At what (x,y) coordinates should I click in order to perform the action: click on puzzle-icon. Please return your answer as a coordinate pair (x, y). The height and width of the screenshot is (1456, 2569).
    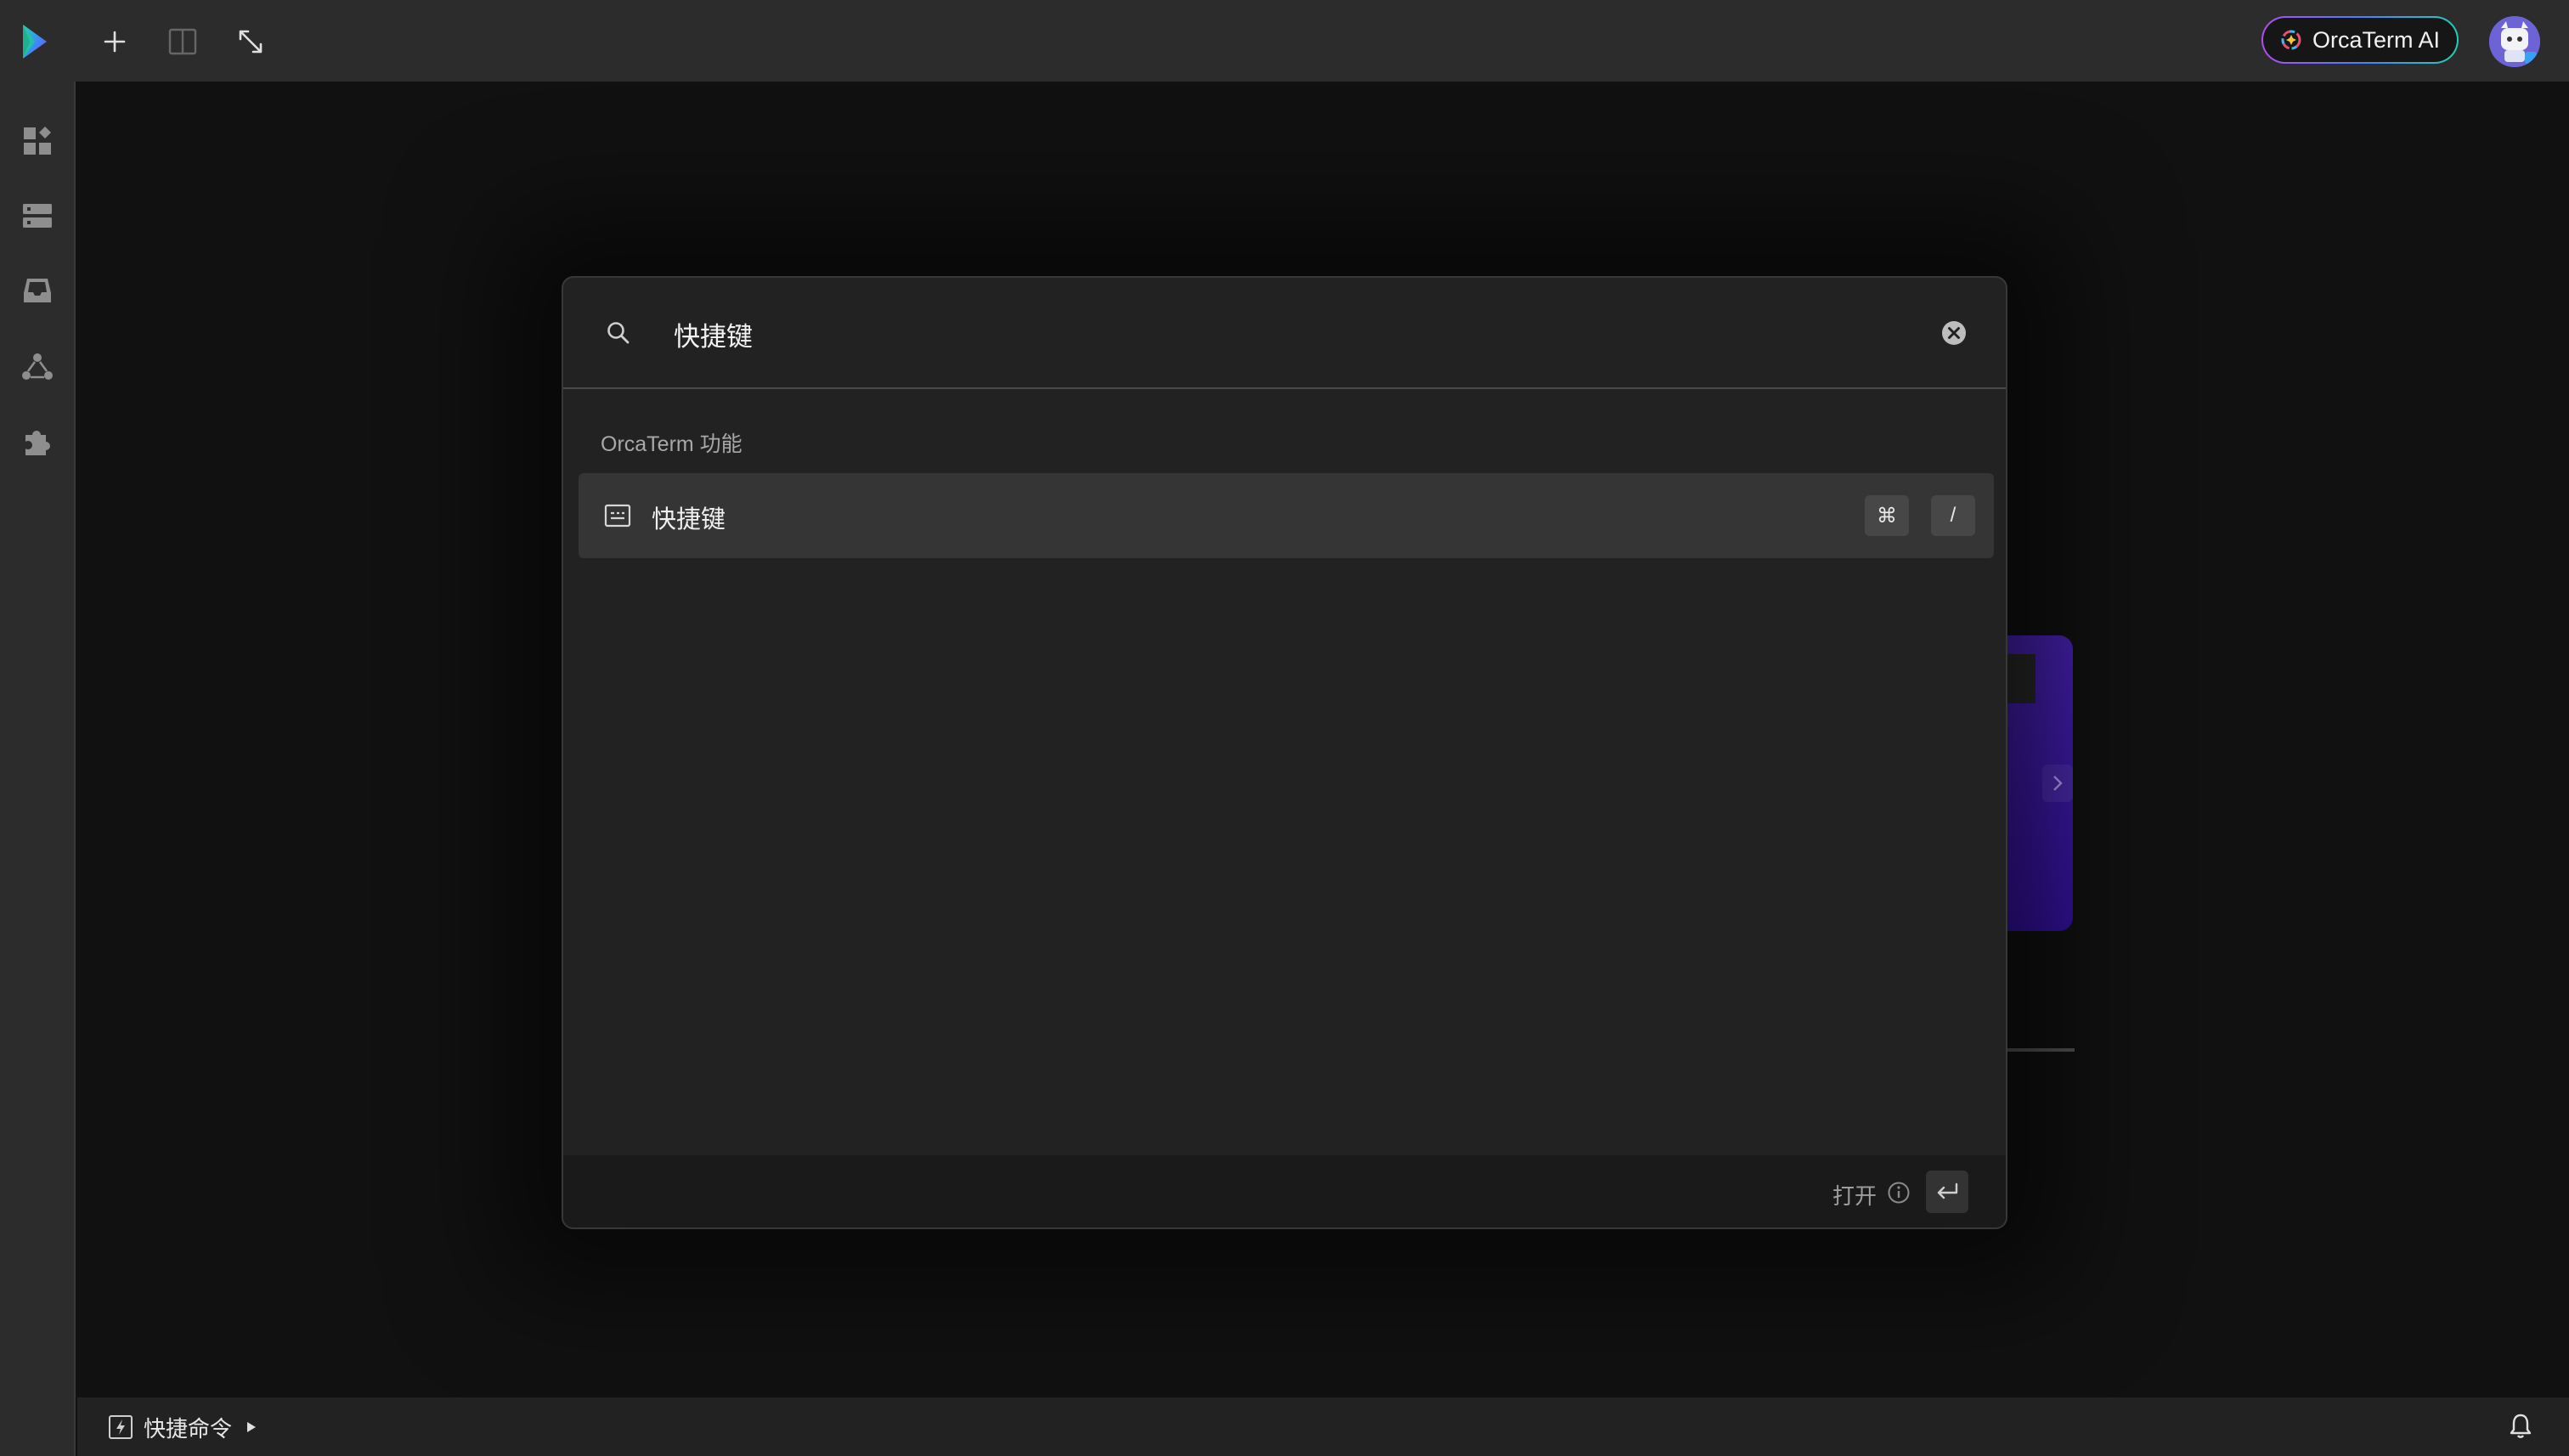
    Looking at the image, I should click on (38, 443).